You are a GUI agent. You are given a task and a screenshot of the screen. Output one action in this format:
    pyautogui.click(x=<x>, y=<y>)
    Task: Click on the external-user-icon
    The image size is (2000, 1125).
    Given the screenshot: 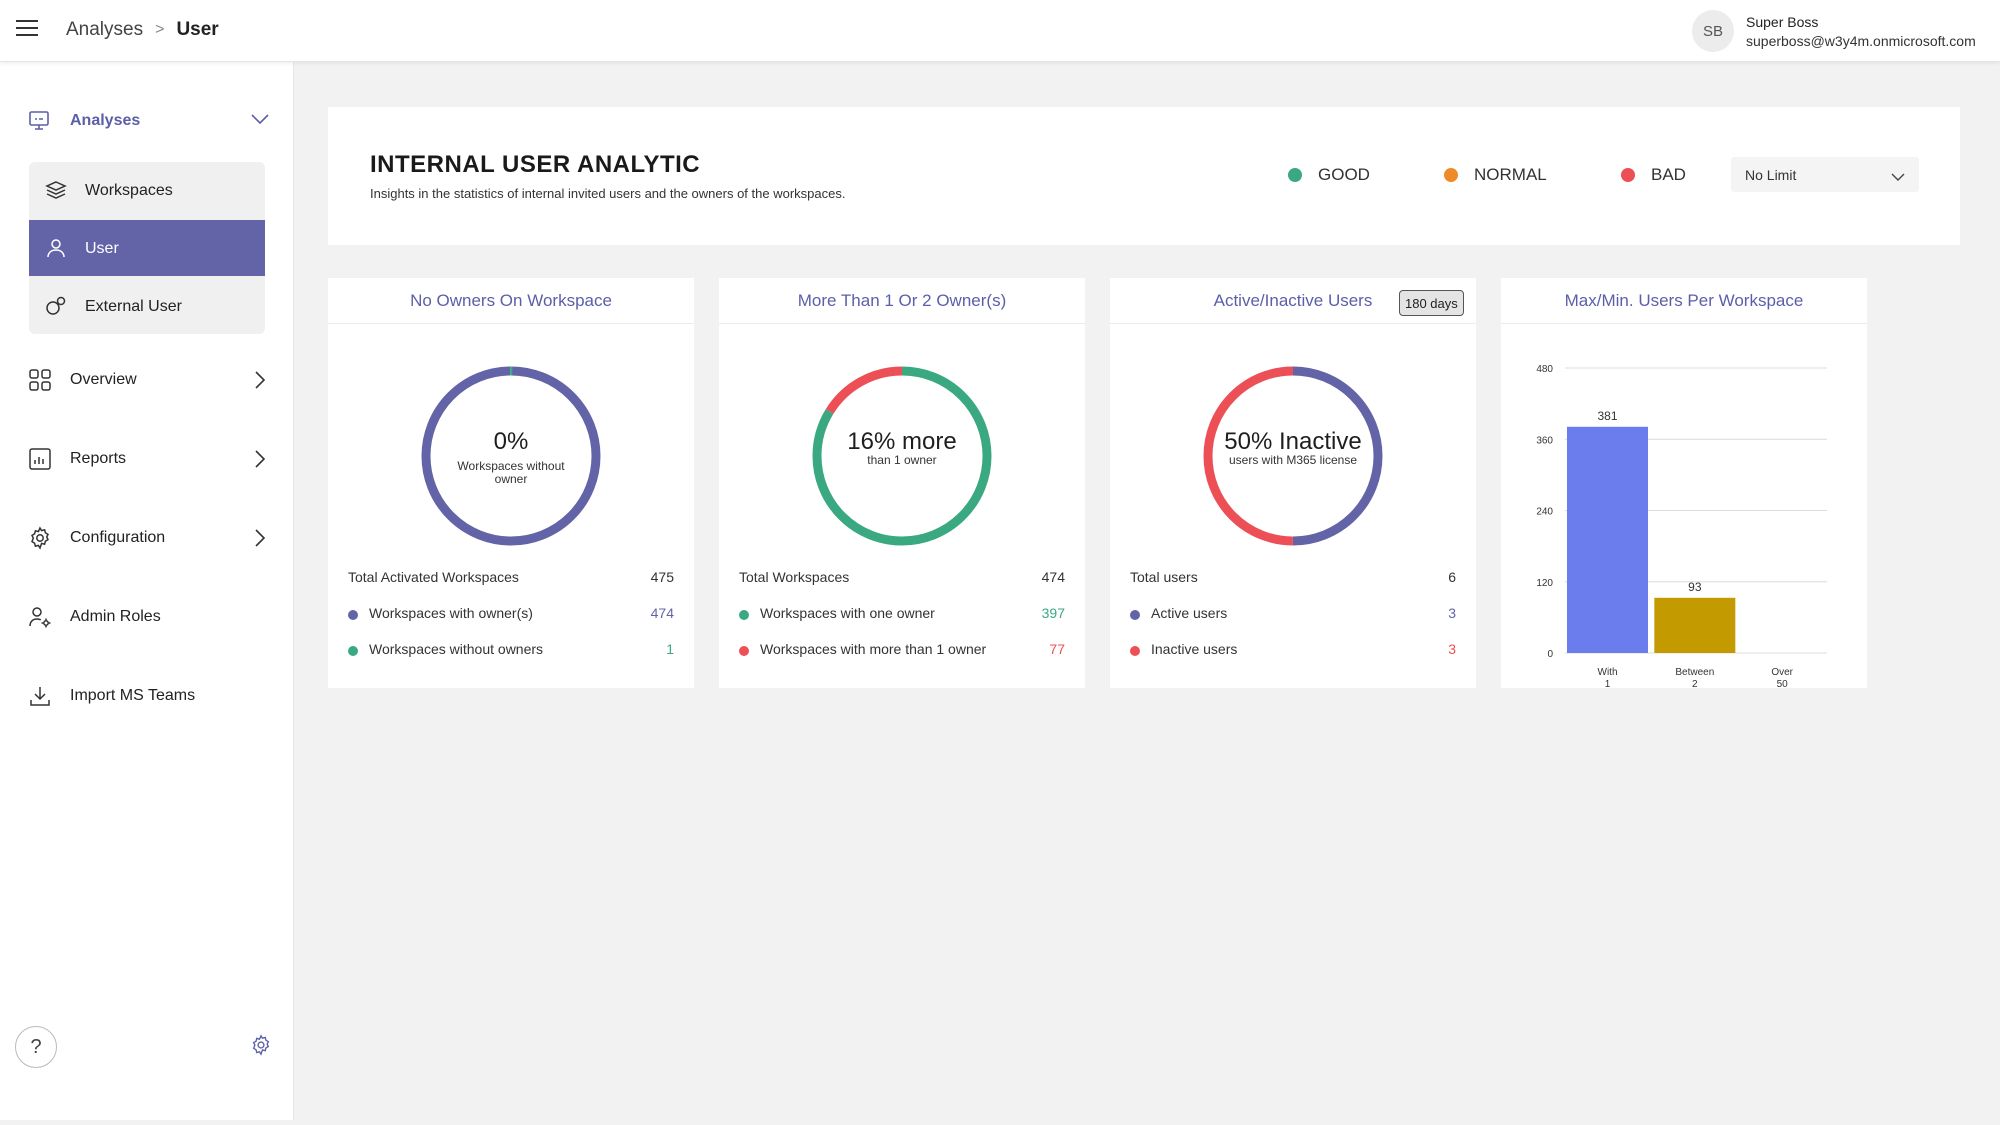 What is the action you would take?
    pyautogui.click(x=56, y=308)
    